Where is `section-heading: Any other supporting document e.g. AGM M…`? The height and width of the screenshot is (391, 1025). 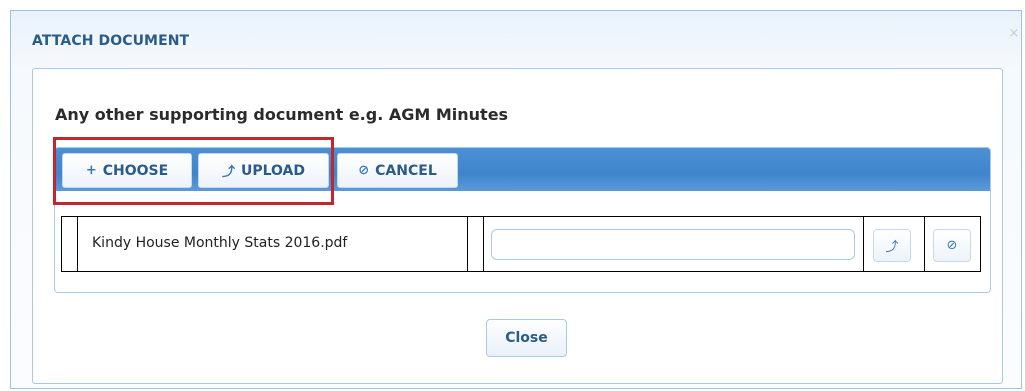
section-heading: Any other supporting document e.g. AGM M… is located at coordinates (282, 114).